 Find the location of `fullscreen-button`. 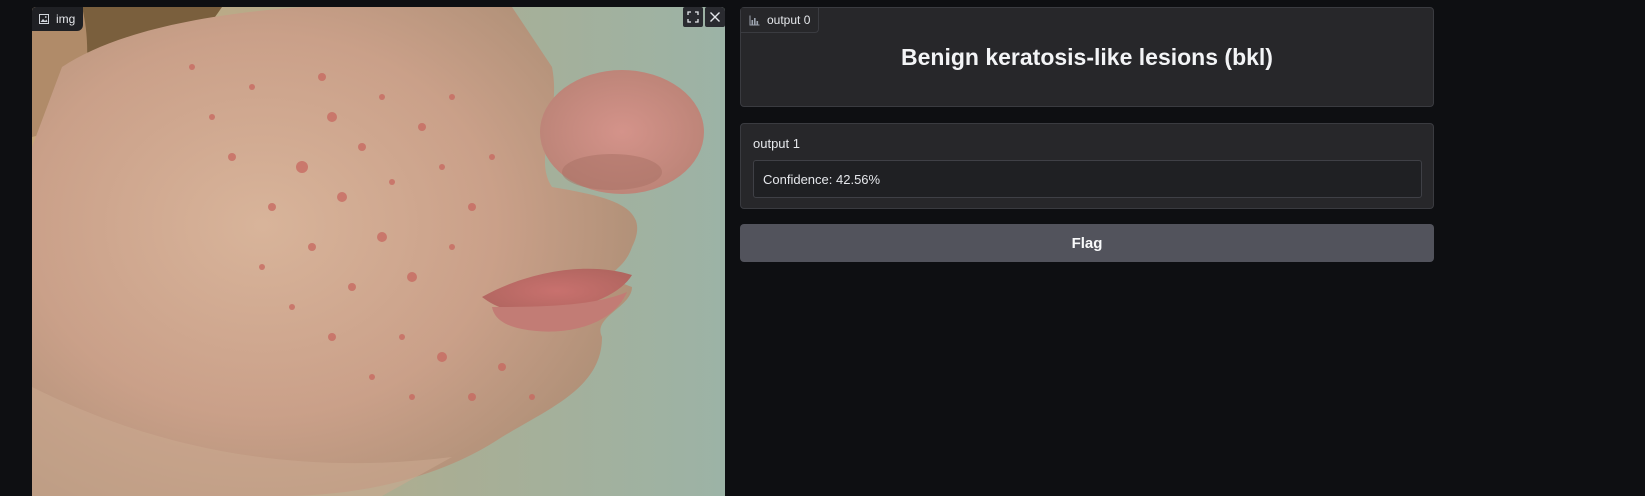

fullscreen-button is located at coordinates (693, 17).